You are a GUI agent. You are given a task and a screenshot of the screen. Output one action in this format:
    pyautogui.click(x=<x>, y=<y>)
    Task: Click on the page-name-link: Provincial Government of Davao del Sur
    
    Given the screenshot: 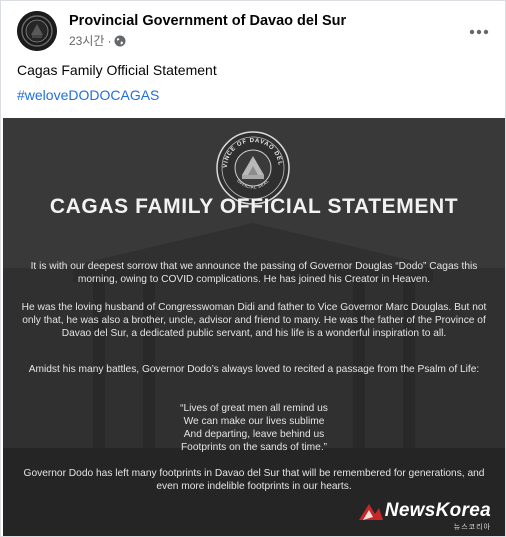 What is the action you would take?
    pyautogui.click(x=207, y=21)
    